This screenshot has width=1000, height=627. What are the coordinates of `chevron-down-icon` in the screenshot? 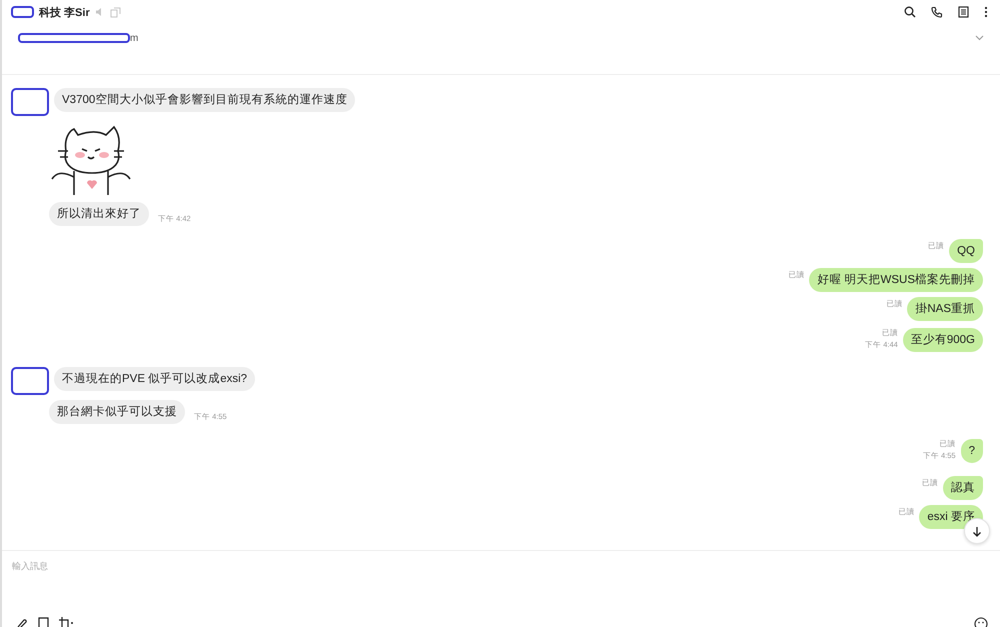 It's located at (979, 38).